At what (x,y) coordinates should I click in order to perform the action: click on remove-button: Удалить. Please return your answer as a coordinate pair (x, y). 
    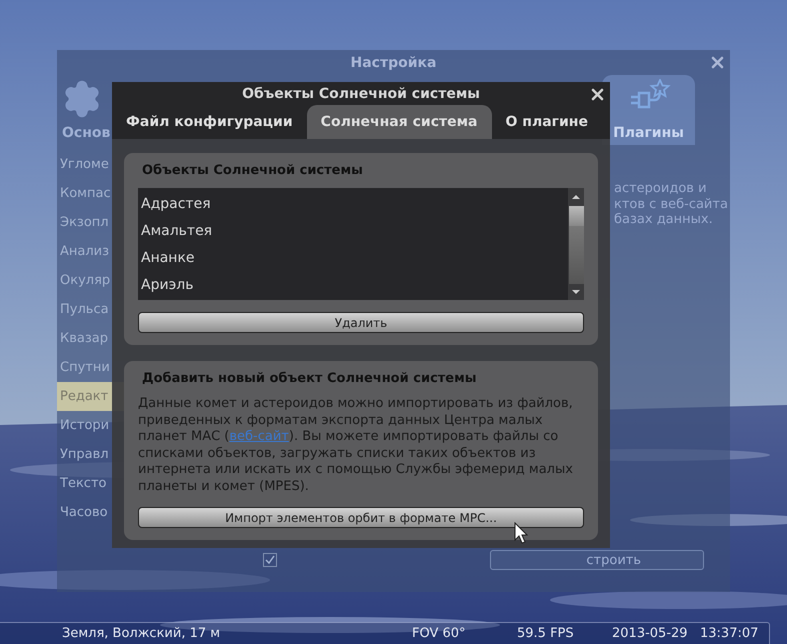
    Looking at the image, I should click on (361, 322).